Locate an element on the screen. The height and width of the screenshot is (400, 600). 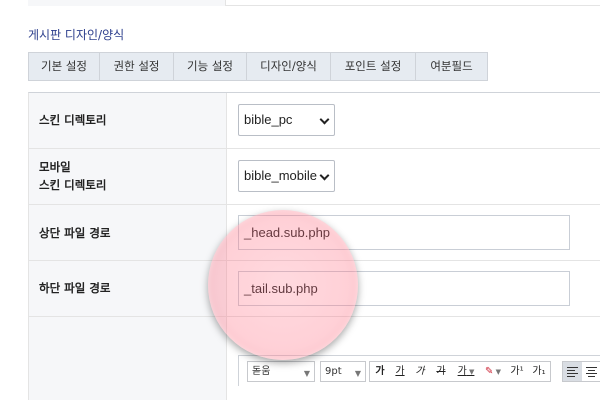
tail-file-path-label-cell: 하단 파일 경로 is located at coordinates (128, 288).